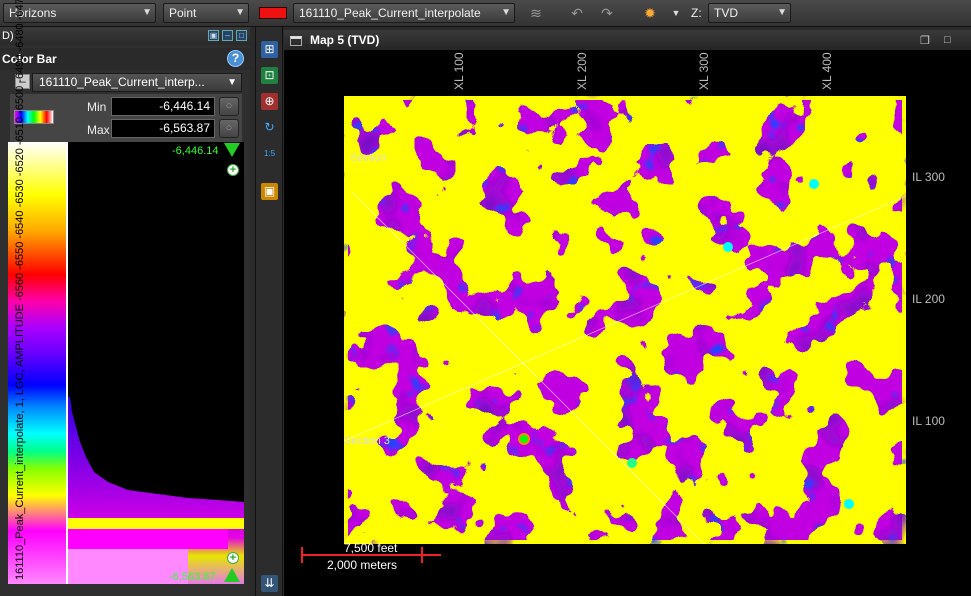  Describe the element at coordinates (229, 128) in the screenshot. I see `max-reset-icon: ○` at that location.